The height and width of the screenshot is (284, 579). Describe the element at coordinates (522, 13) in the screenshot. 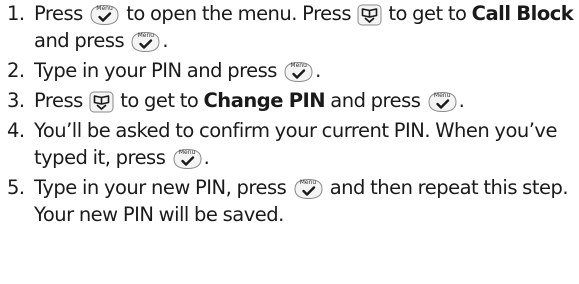

I see `menu-option-name: Call Block` at that location.